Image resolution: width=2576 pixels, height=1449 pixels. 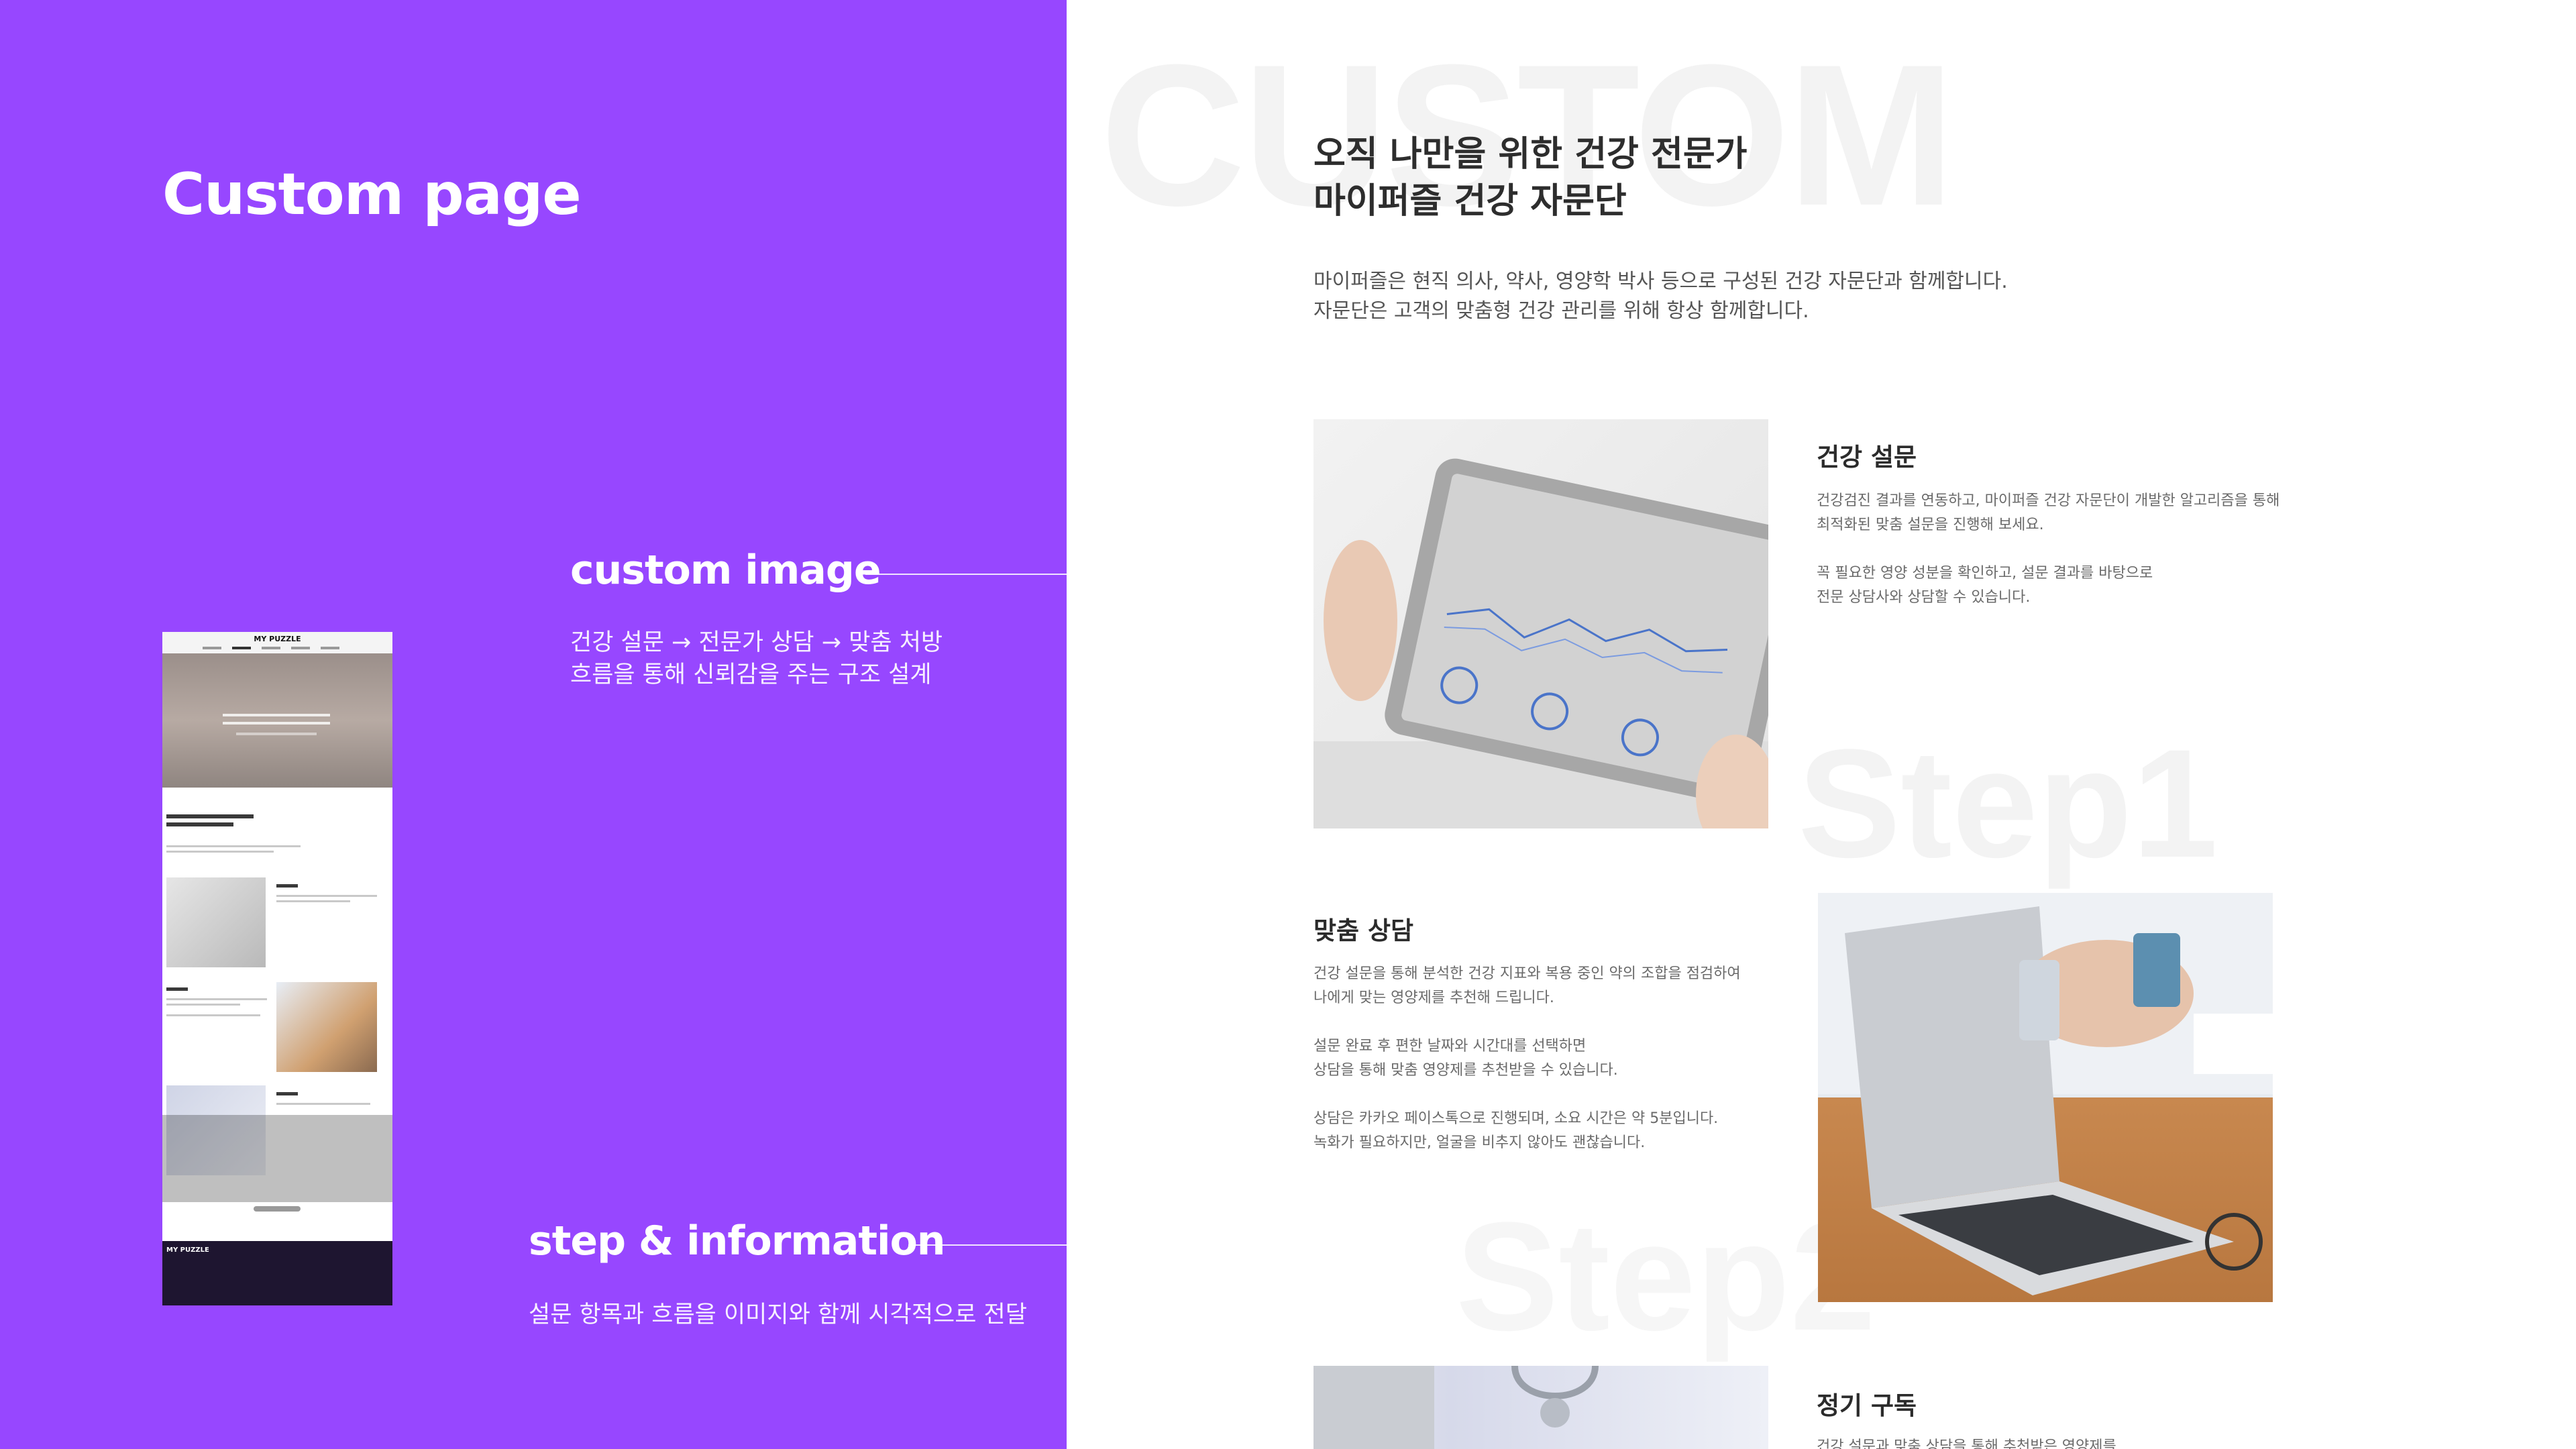 What do you see at coordinates (277, 968) in the screenshot?
I see `page-thumbnail: MY PUZZLE MY PUZZLE` at bounding box center [277, 968].